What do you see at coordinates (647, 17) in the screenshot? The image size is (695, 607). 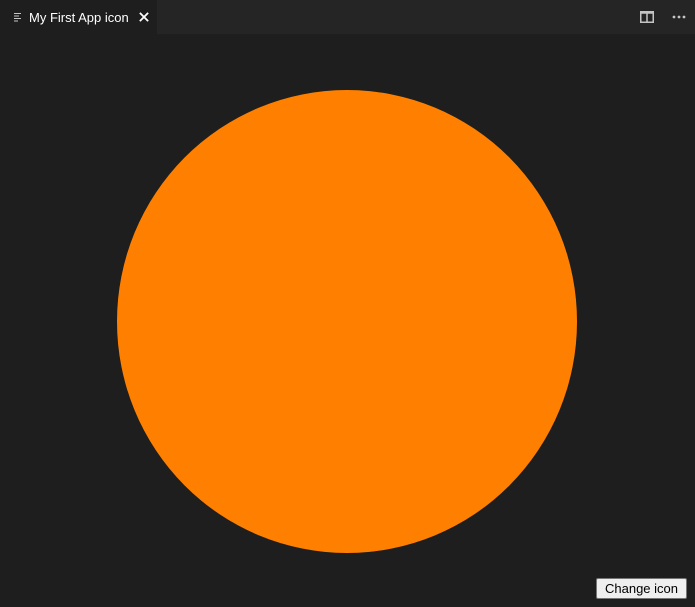 I see `split-editor-icon` at bounding box center [647, 17].